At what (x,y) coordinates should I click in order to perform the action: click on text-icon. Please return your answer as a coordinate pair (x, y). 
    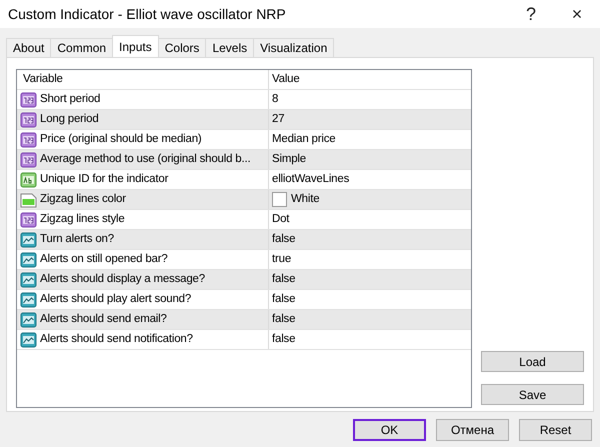
    Looking at the image, I should click on (28, 180).